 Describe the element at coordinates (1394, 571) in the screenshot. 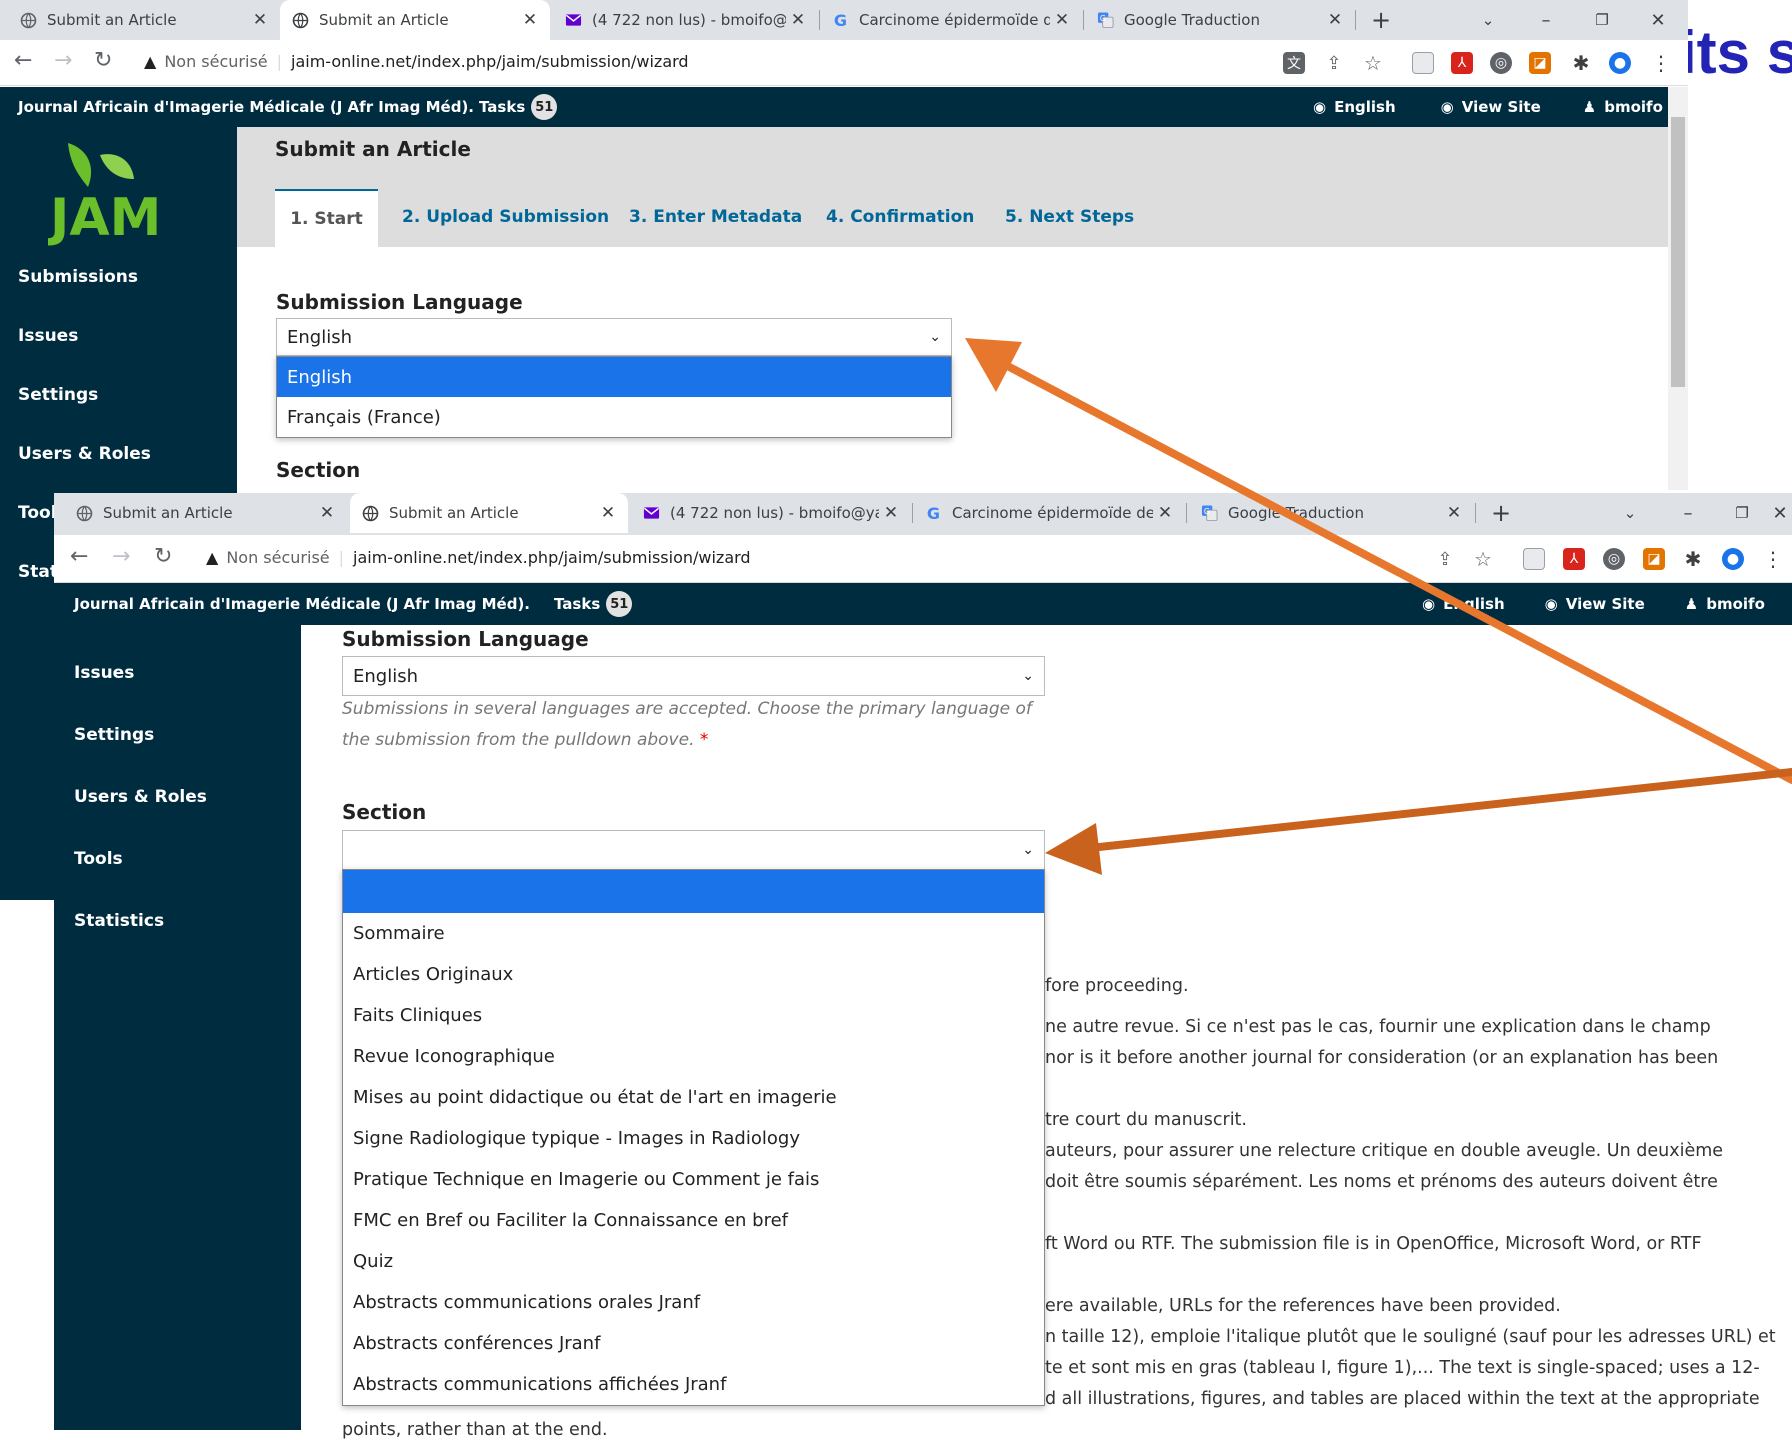

I see `arrow-to-language-select` at that location.